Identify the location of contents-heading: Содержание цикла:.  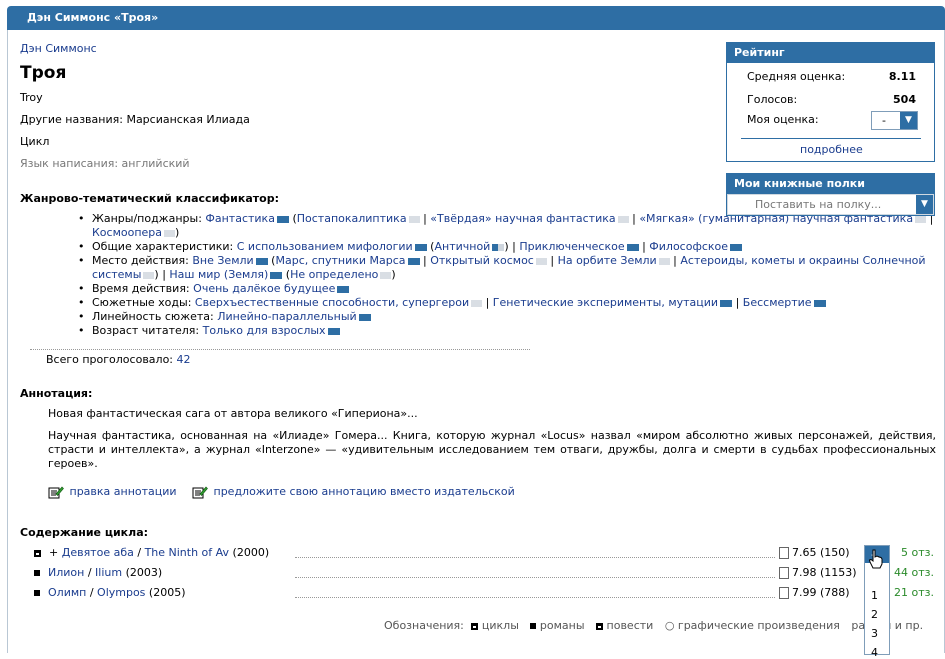
(84, 532).